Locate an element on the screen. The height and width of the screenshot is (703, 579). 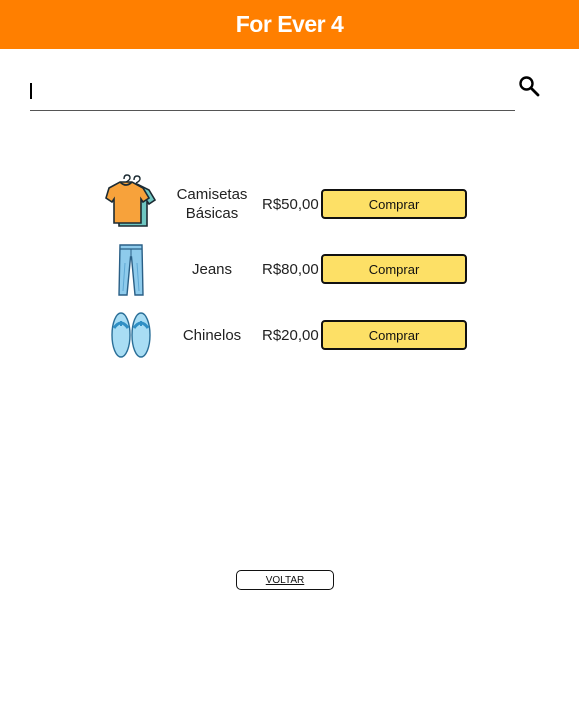
product-price: R$20,00 is located at coordinates (290, 335).